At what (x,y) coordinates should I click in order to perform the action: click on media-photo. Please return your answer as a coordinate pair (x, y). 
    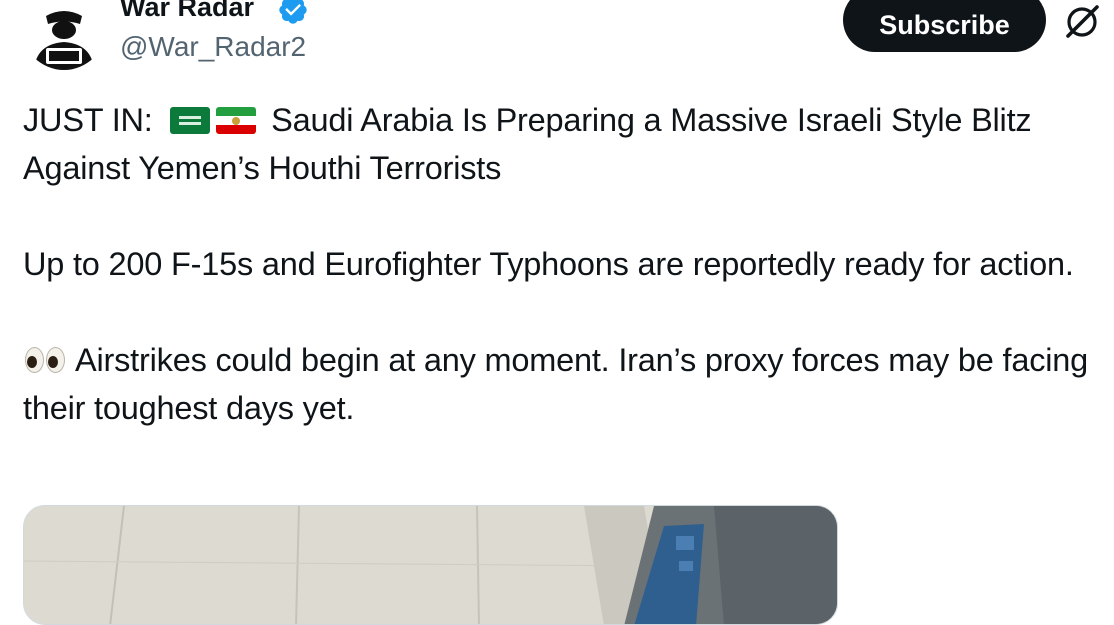
    Looking at the image, I should click on (430, 565).